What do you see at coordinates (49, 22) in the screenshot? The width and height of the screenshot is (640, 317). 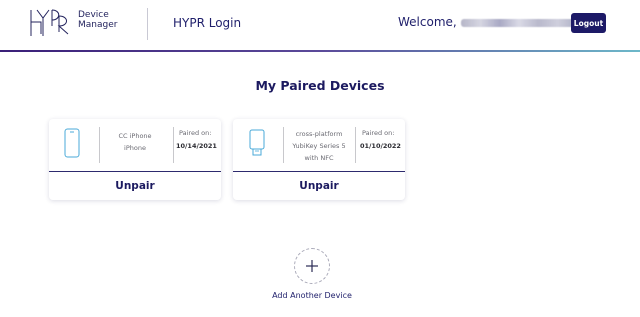 I see `hypr-logo-icon` at bounding box center [49, 22].